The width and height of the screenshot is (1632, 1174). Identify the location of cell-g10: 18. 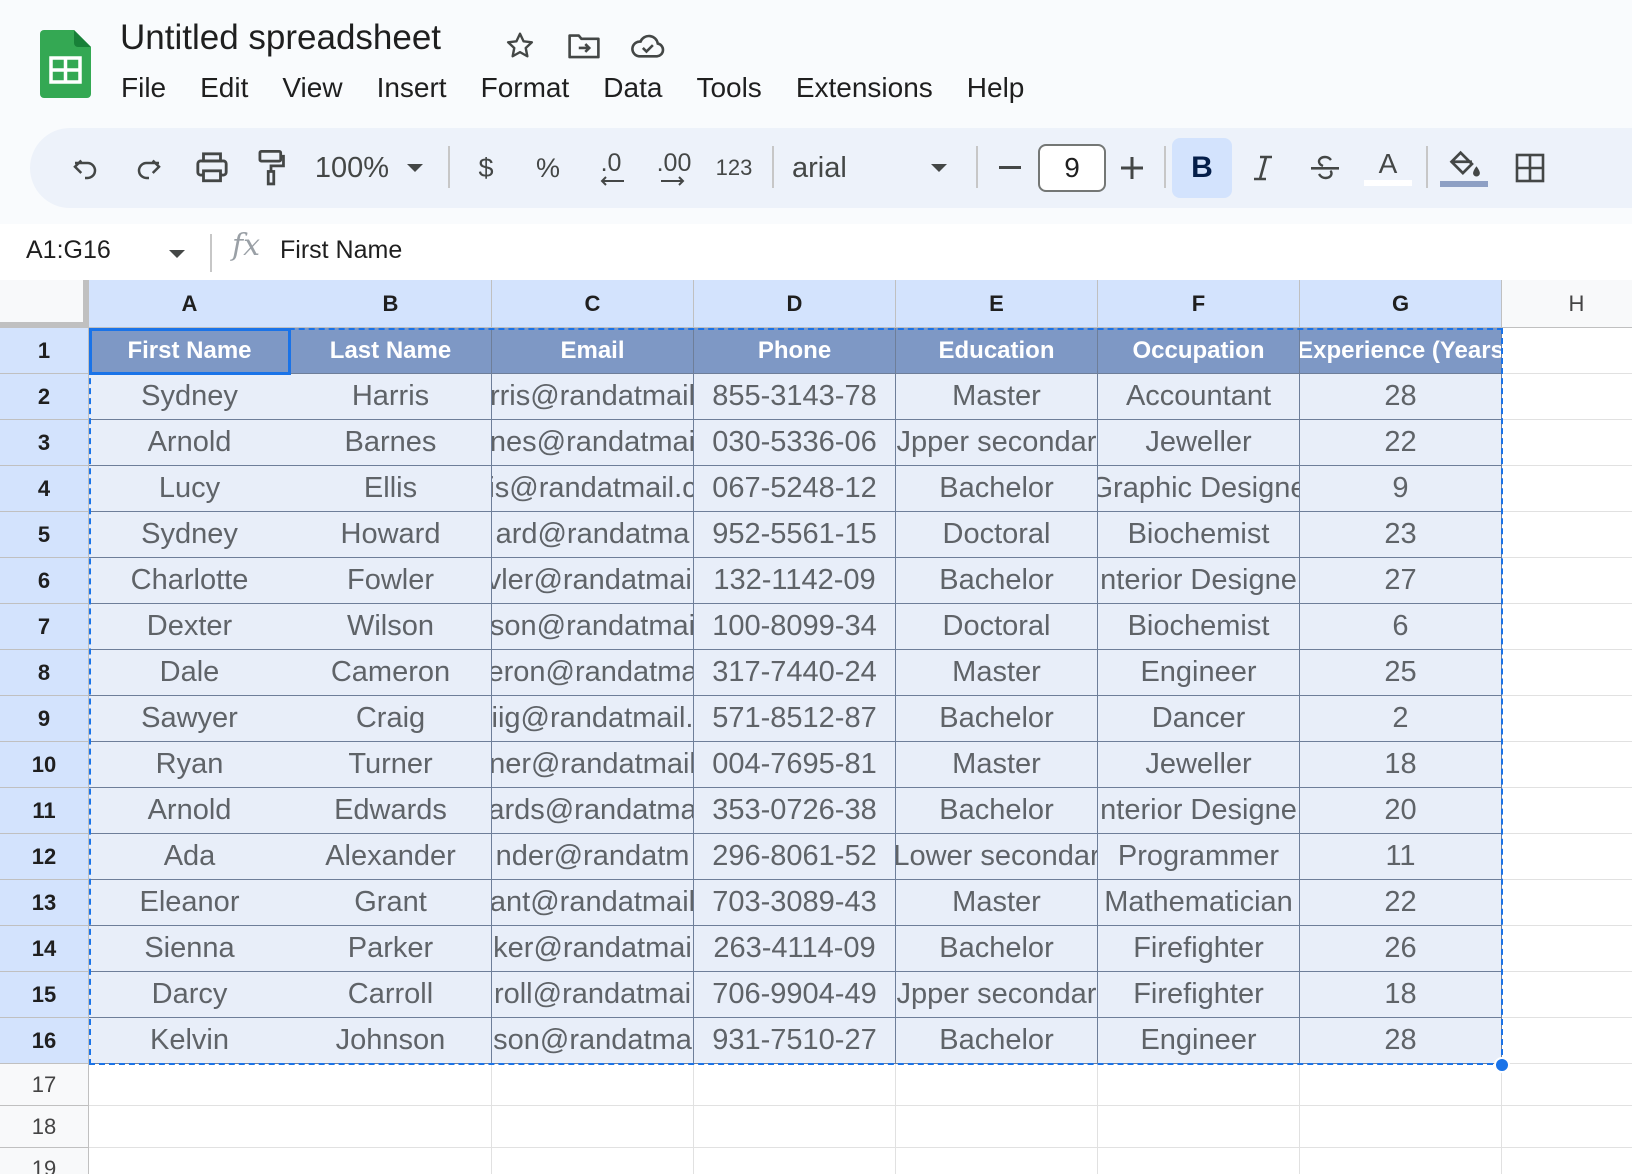
(1401, 765).